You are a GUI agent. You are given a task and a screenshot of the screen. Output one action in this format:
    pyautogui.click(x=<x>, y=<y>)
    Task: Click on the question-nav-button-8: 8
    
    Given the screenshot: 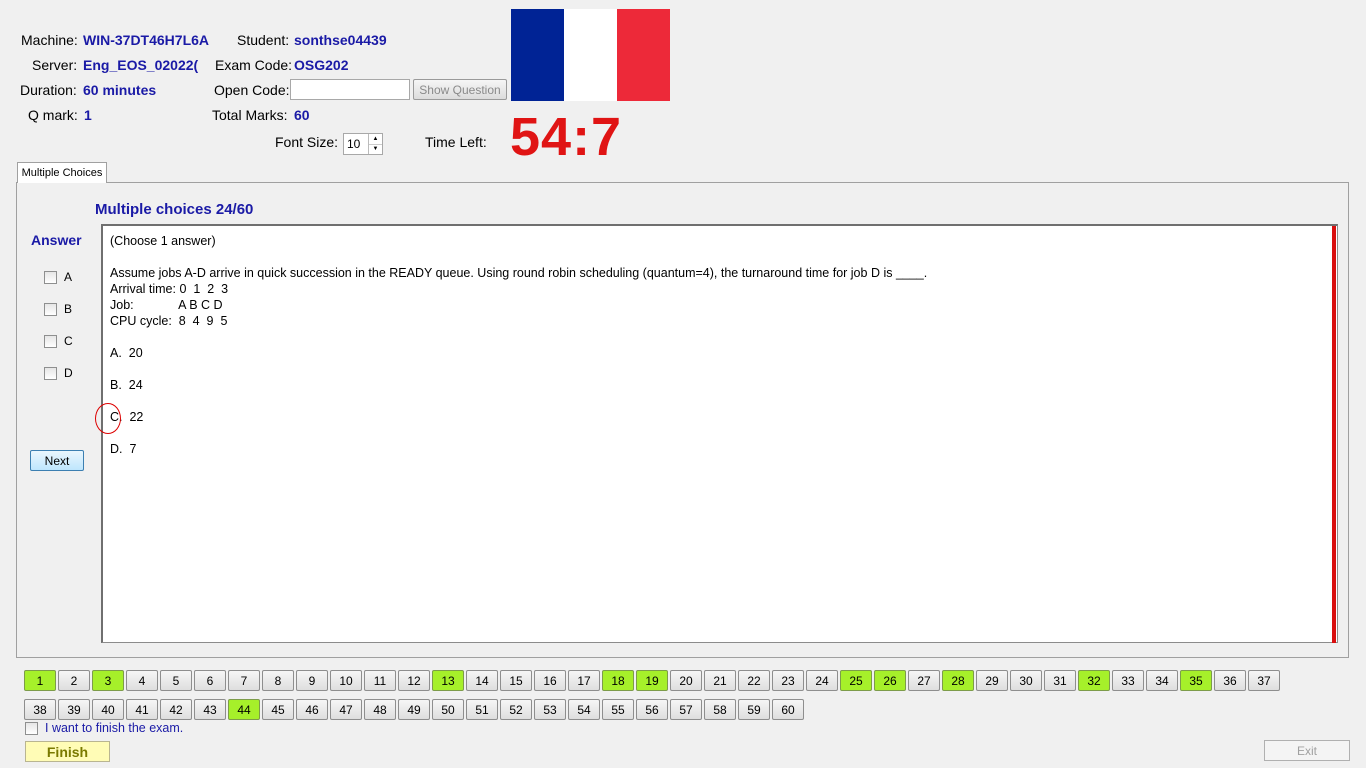 What is the action you would take?
    pyautogui.click(x=278, y=680)
    